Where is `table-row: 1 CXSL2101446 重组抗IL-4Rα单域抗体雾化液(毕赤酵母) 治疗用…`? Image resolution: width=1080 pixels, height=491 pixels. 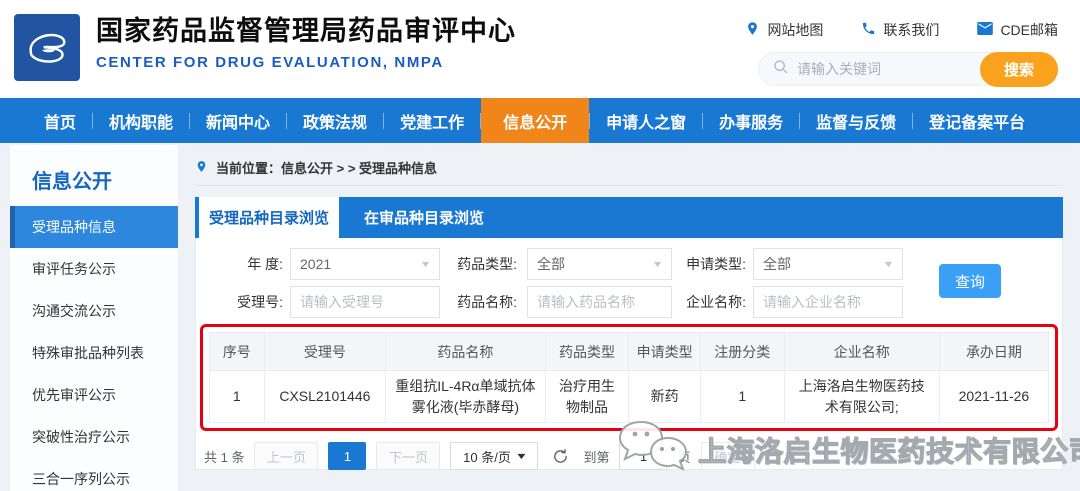 table-row: 1 CXSL2101446 重组抗IL-4Rα单域抗体雾化液(毕赤酵母) 治疗用… is located at coordinates (629, 396).